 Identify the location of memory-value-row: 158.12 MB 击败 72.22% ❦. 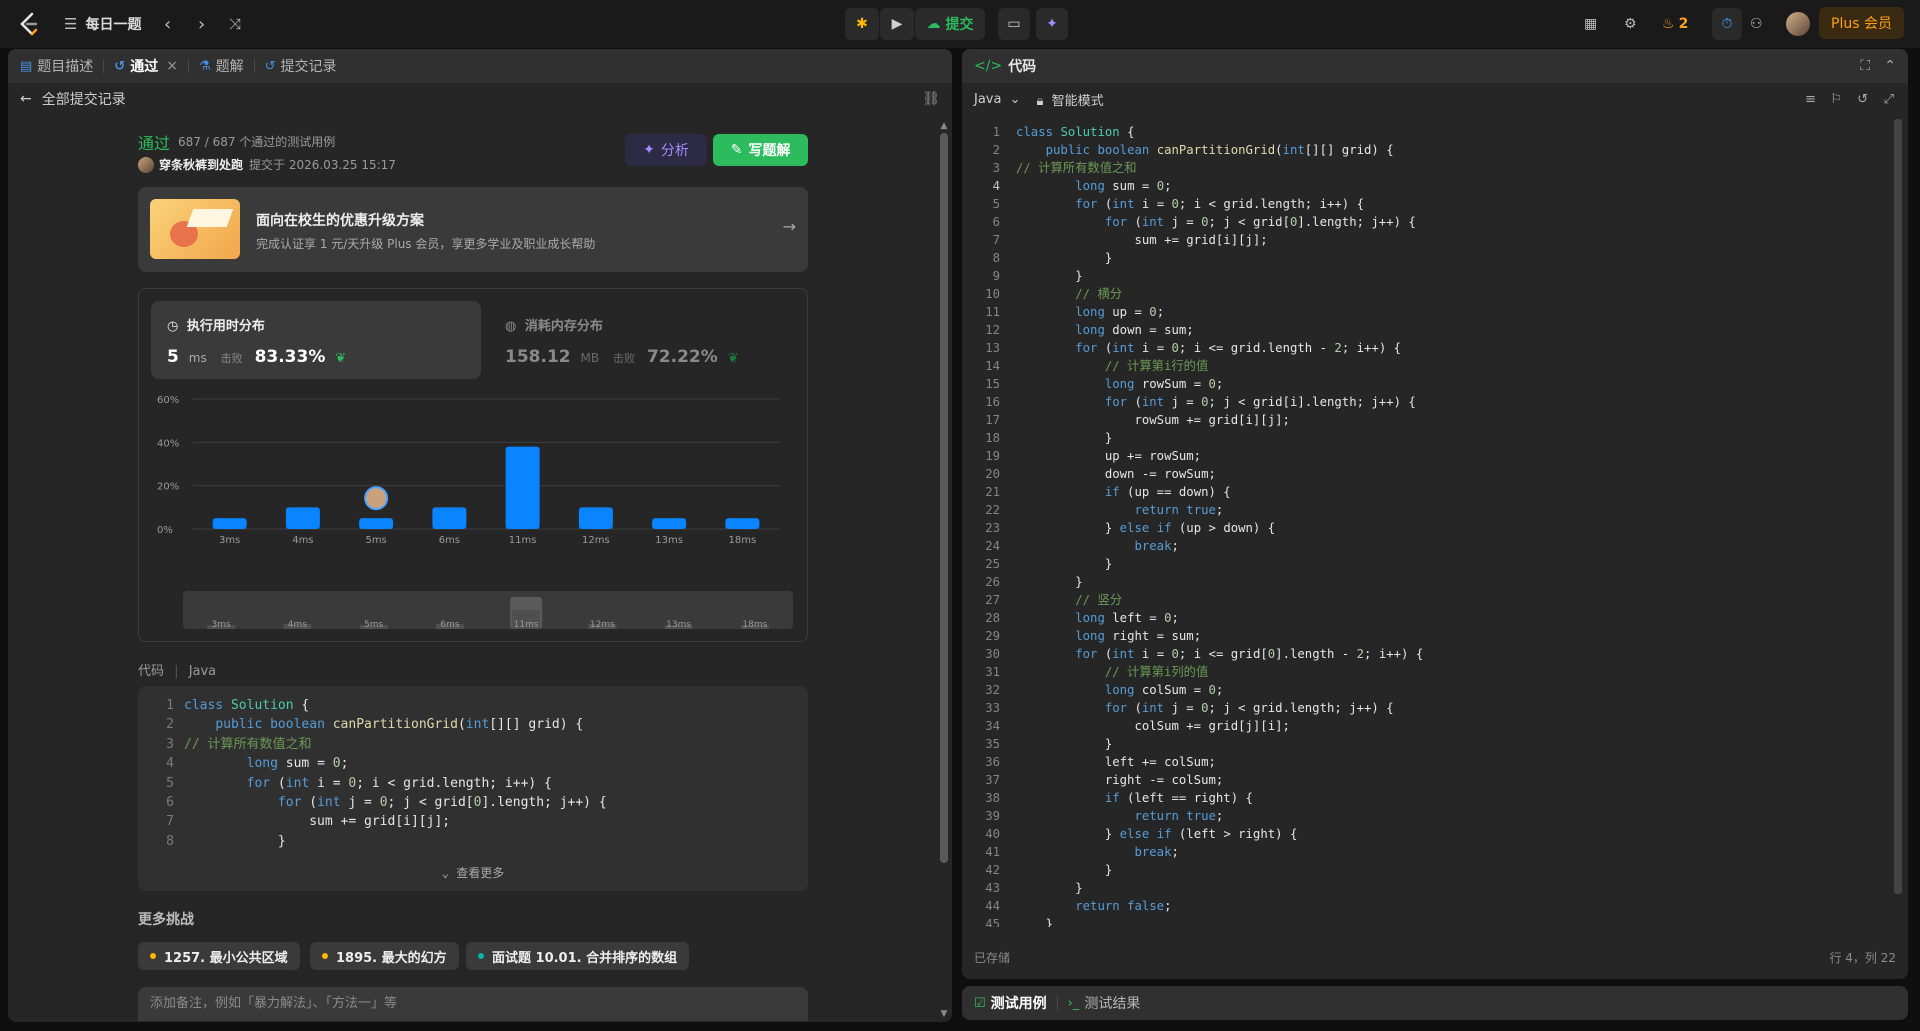
(622, 357).